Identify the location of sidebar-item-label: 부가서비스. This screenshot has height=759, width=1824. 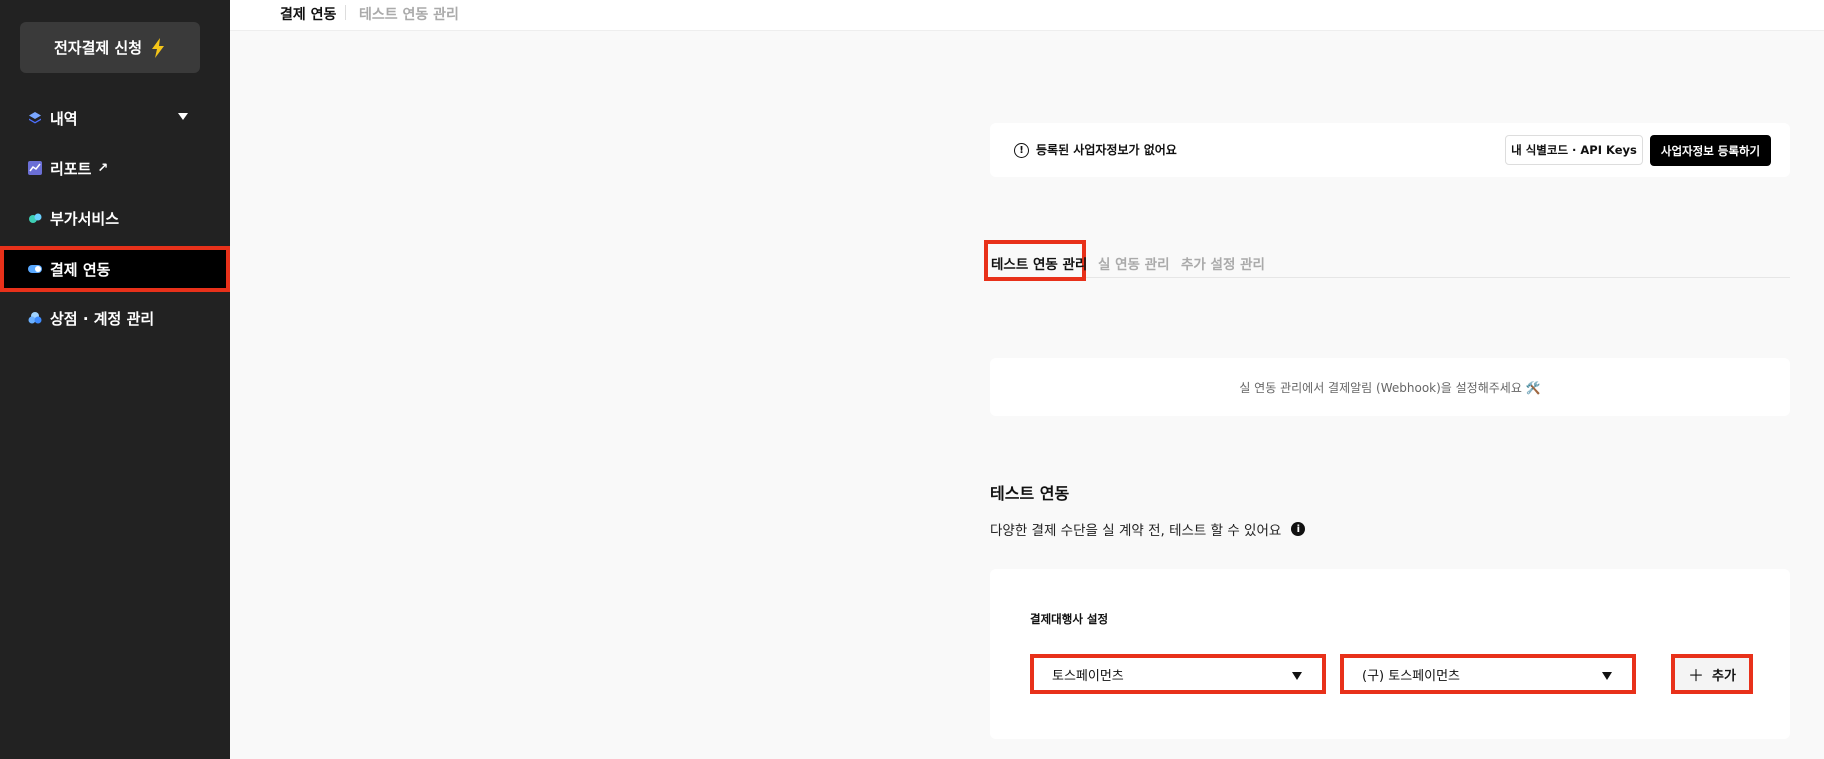
(85, 218).